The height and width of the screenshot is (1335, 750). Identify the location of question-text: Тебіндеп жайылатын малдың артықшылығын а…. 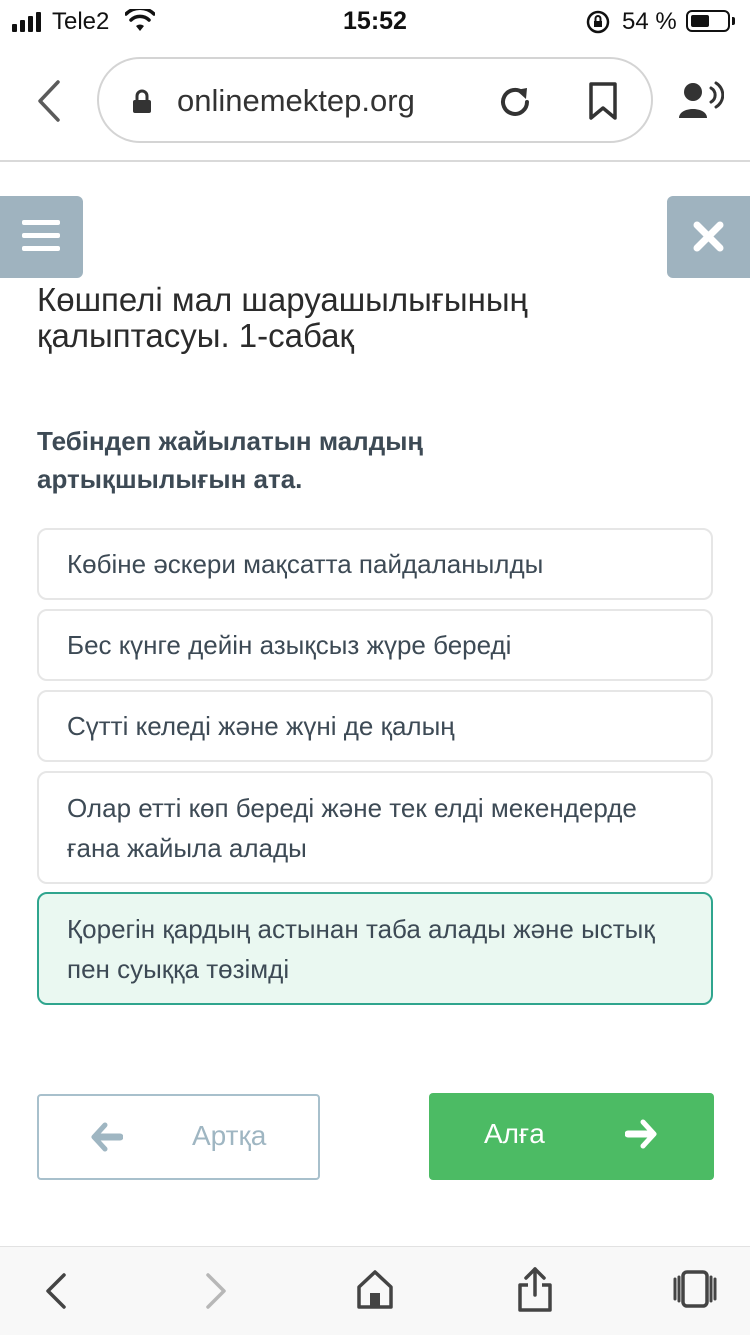
(230, 460).